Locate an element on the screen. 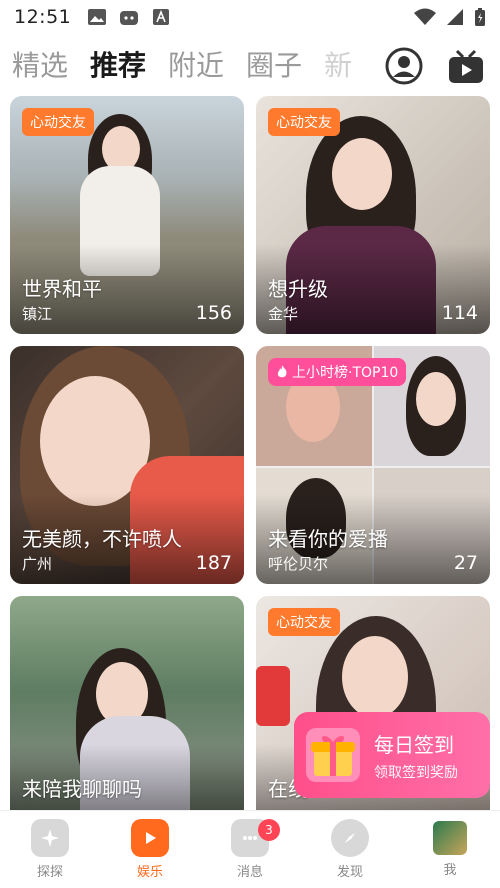 This screenshot has width=500, height=888. feed-card: 上小时榜·TOP10 来看你的爱播 呼伦贝尔 27 is located at coordinates (373, 465).